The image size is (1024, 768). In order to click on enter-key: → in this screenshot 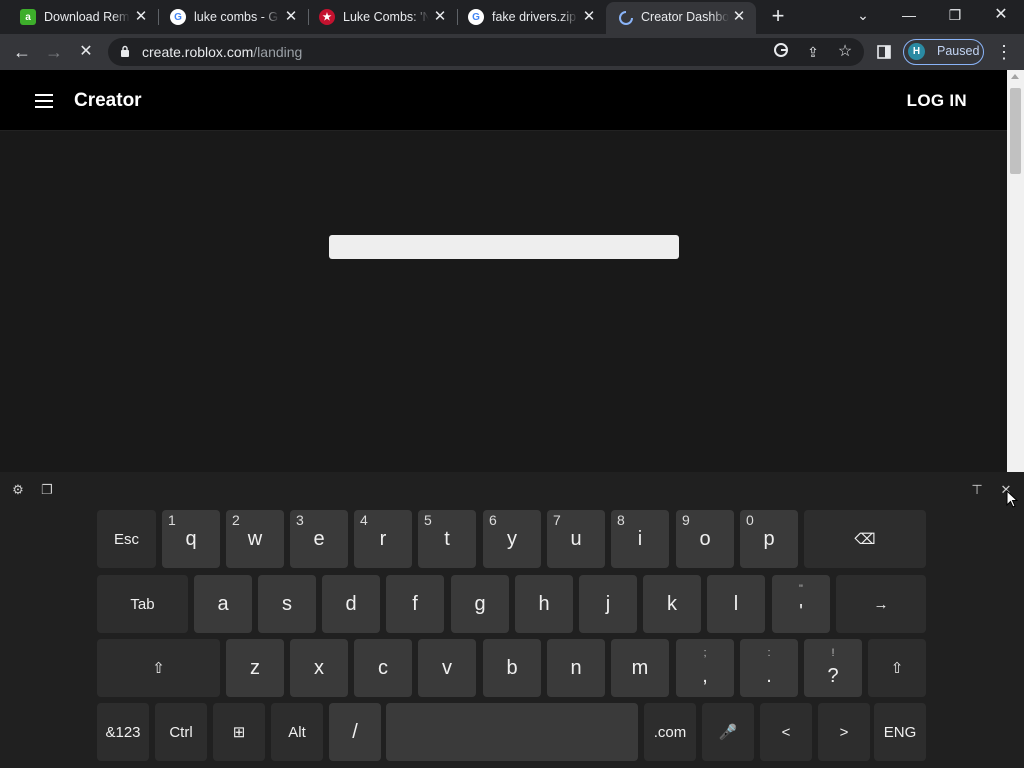, I will do `click(881, 604)`.